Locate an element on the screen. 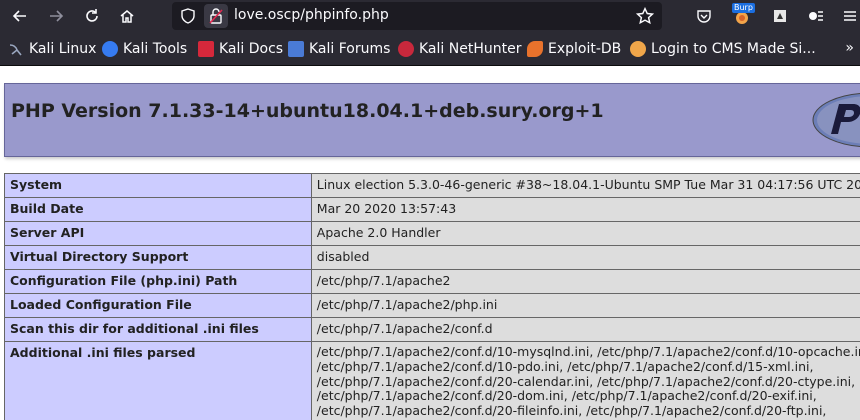  browser-toolbar: love.oscp/phpinfo.php Burp is located at coordinates (430, 16).